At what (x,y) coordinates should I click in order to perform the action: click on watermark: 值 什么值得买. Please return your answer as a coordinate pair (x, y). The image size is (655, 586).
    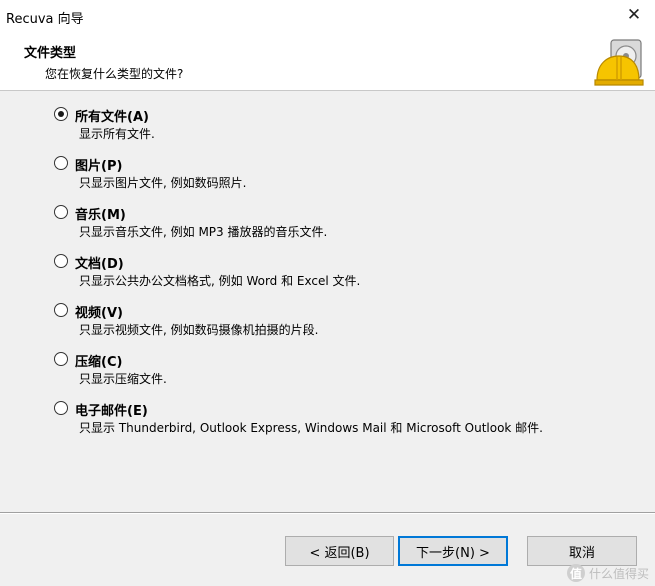
    Looking at the image, I should click on (607, 573).